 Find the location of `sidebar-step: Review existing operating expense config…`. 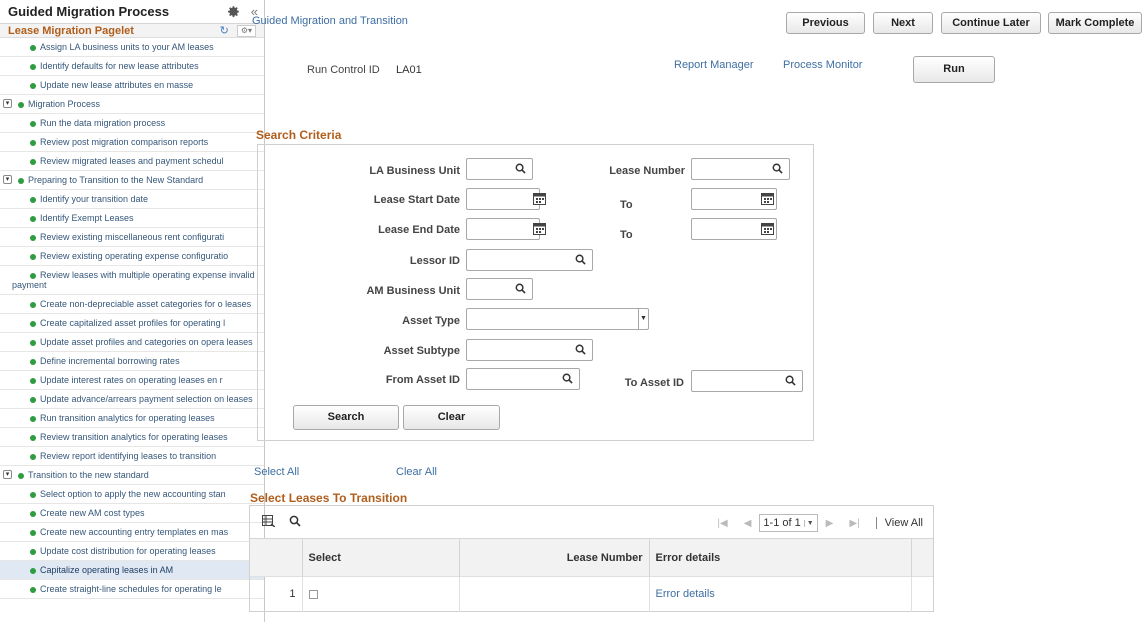

sidebar-step: Review existing operating expense config… is located at coordinates (132, 256).